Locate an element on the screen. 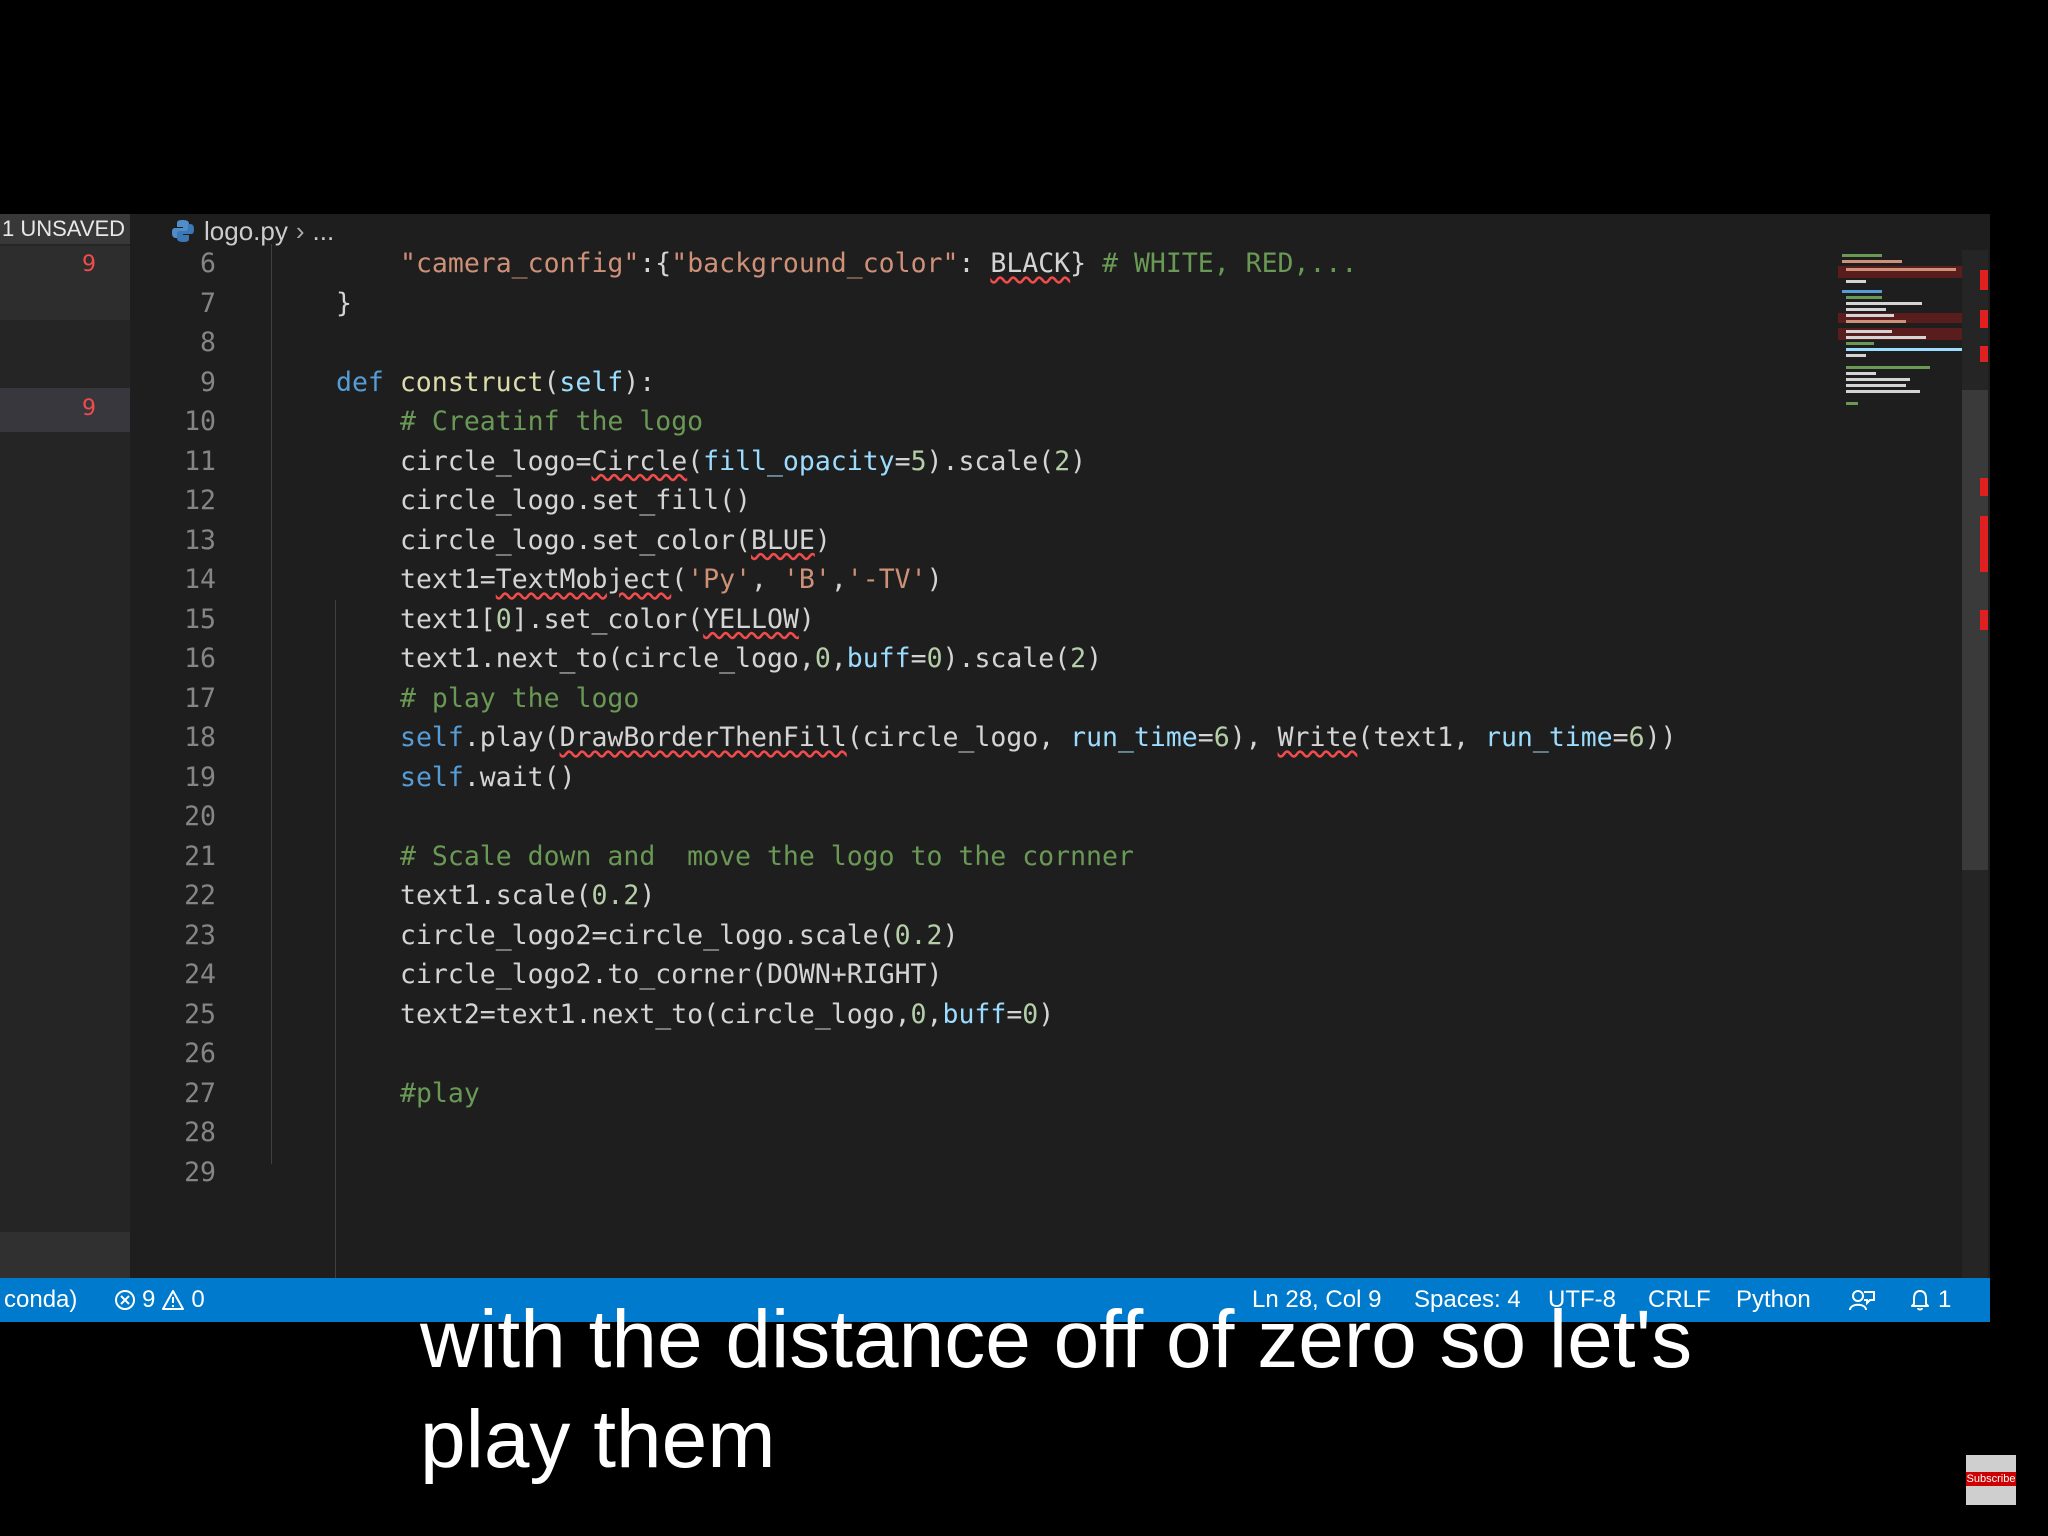 This screenshot has width=2048, height=1536. code-line: 17 # play the logo is located at coordinates (915, 699).